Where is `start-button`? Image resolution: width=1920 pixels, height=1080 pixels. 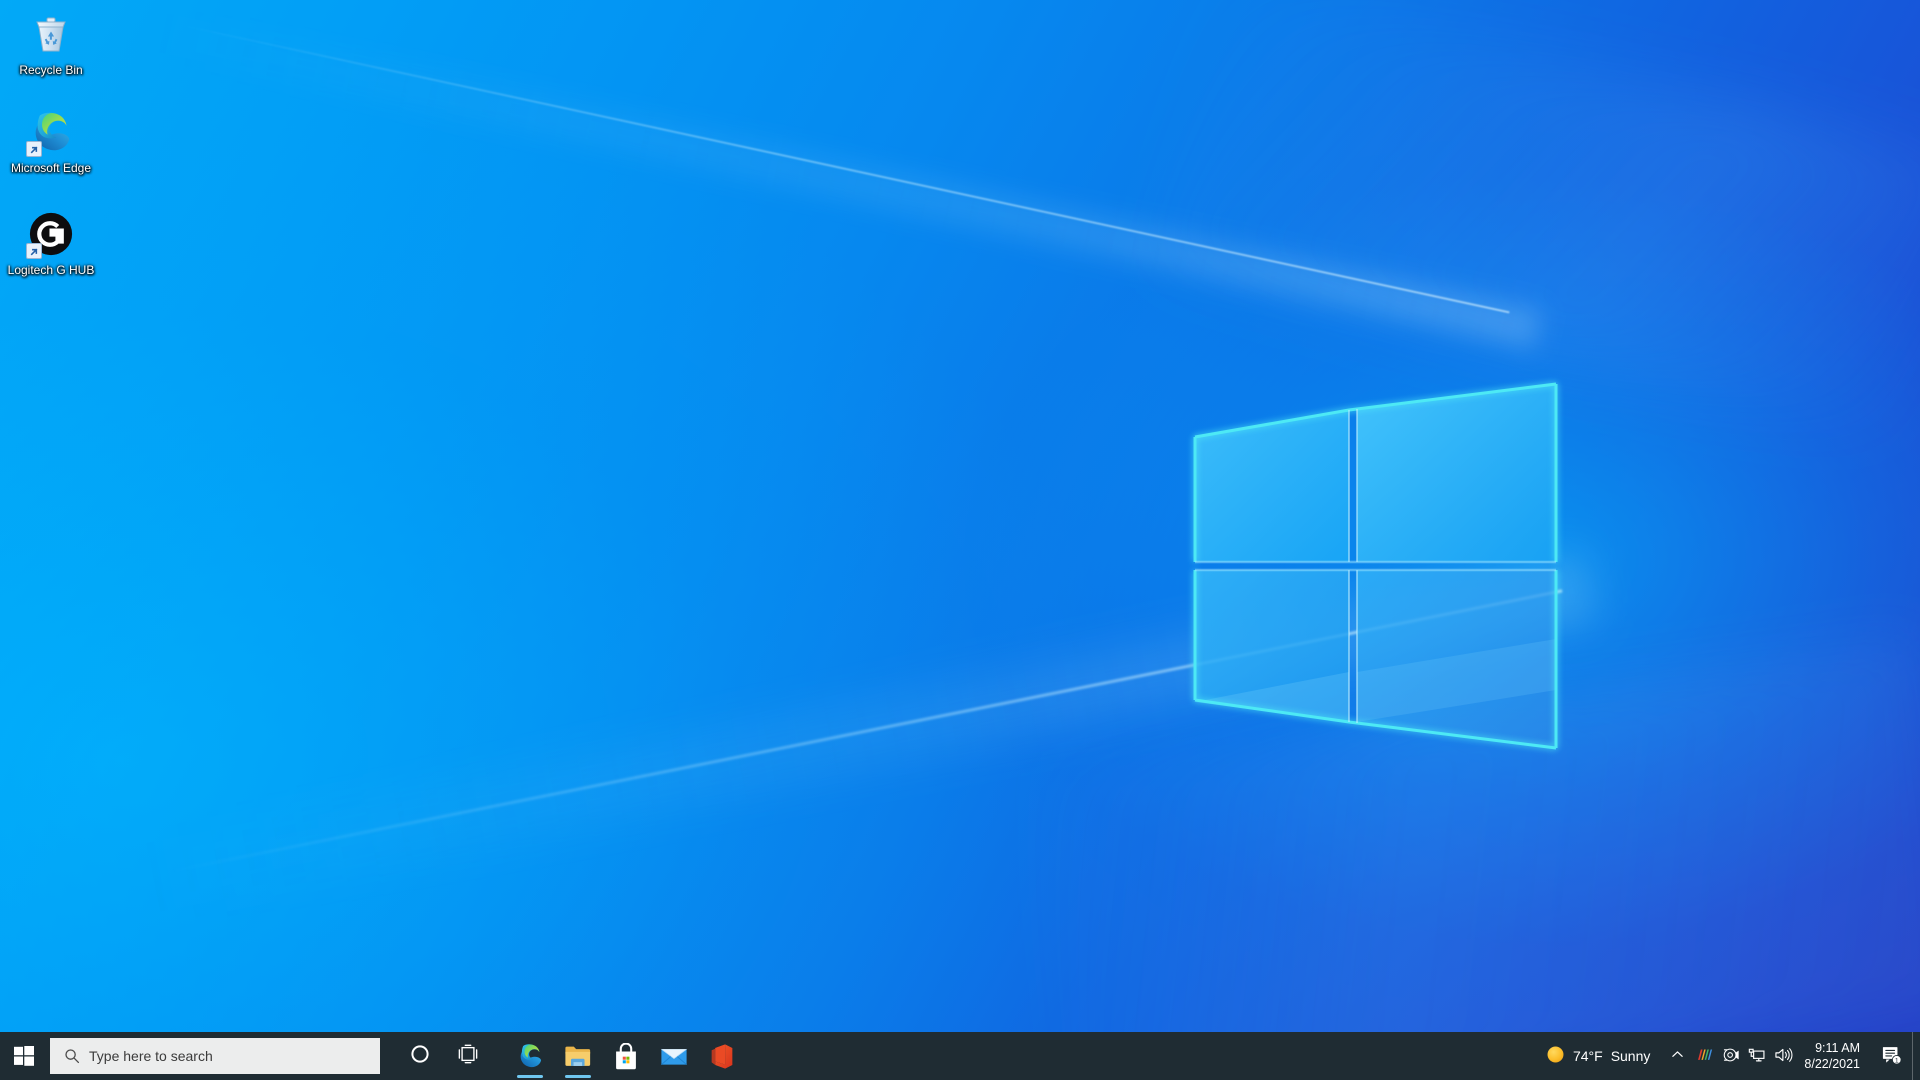
start-button is located at coordinates (24, 1056).